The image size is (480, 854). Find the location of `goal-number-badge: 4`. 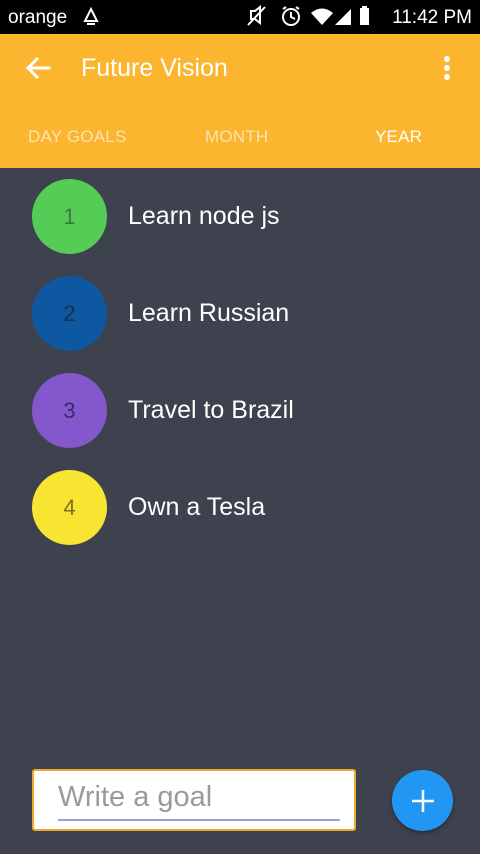

goal-number-badge: 4 is located at coordinates (69, 507).